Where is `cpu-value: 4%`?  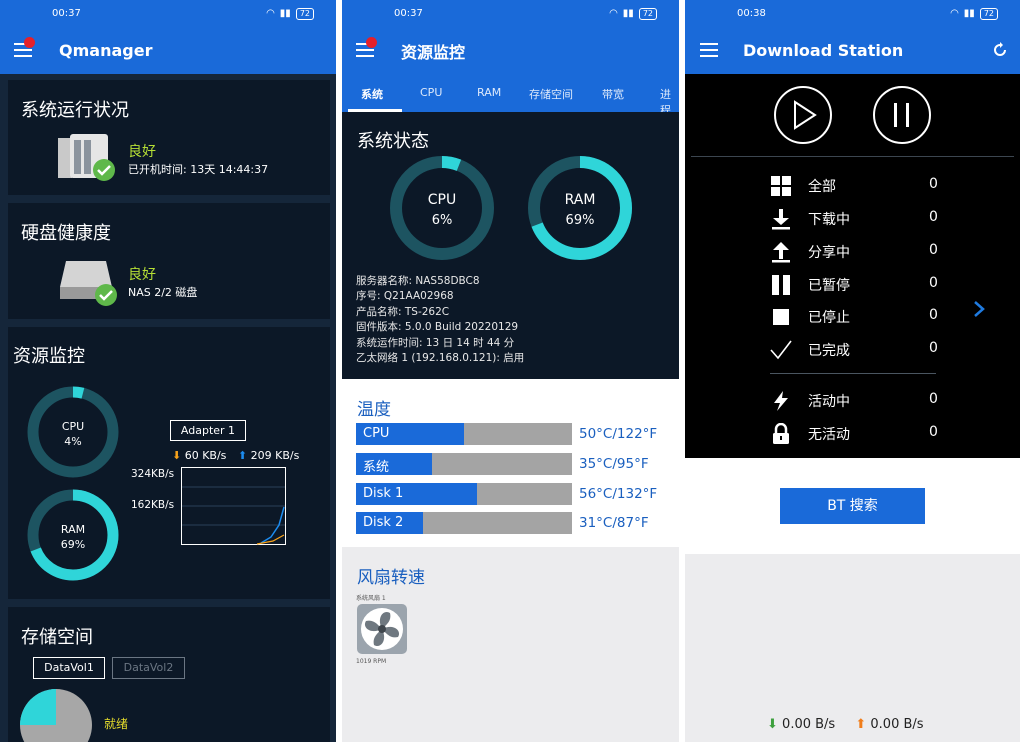 cpu-value: 4% is located at coordinates (72, 441).